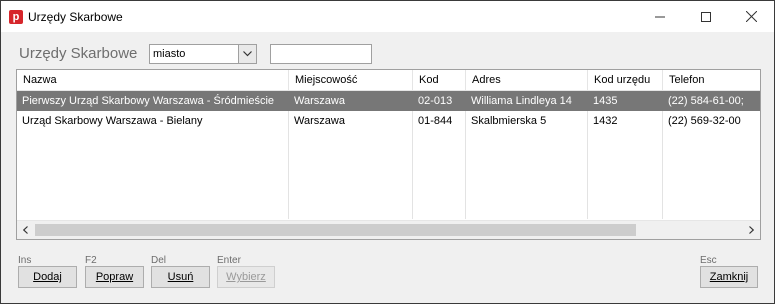 The image size is (775, 304). What do you see at coordinates (114, 277) in the screenshot?
I see `edit-button: Popraw` at bounding box center [114, 277].